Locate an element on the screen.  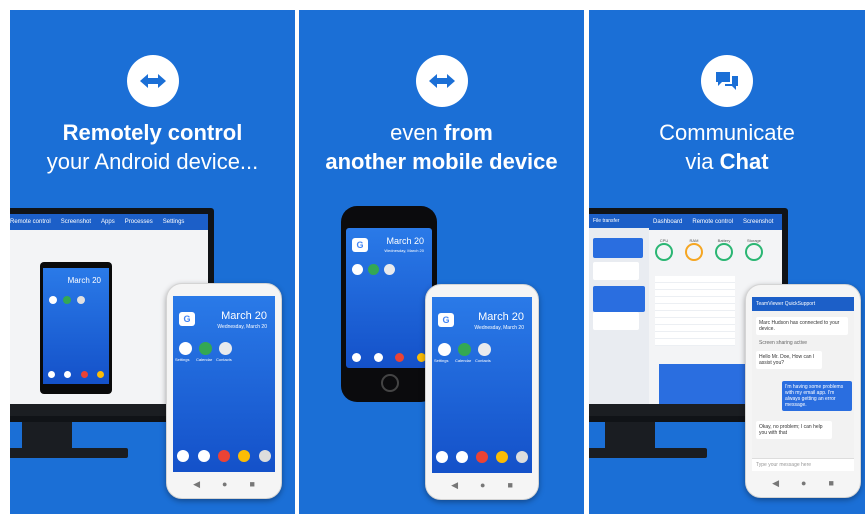
dark-phone-date: March 20 is located at coordinates (405, 241).